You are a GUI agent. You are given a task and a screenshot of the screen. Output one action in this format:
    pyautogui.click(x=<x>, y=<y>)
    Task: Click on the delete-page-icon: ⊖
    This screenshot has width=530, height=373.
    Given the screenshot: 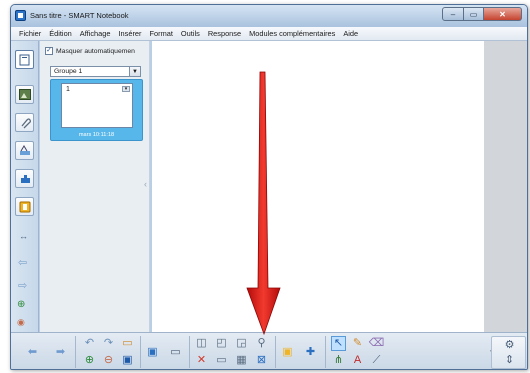 What is the action you would take?
    pyautogui.click(x=108, y=360)
    